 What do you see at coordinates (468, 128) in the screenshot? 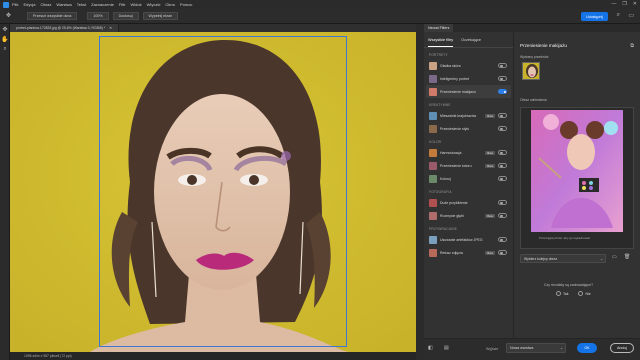
I see `filter-item: Przeniesienie stylu` at bounding box center [468, 128].